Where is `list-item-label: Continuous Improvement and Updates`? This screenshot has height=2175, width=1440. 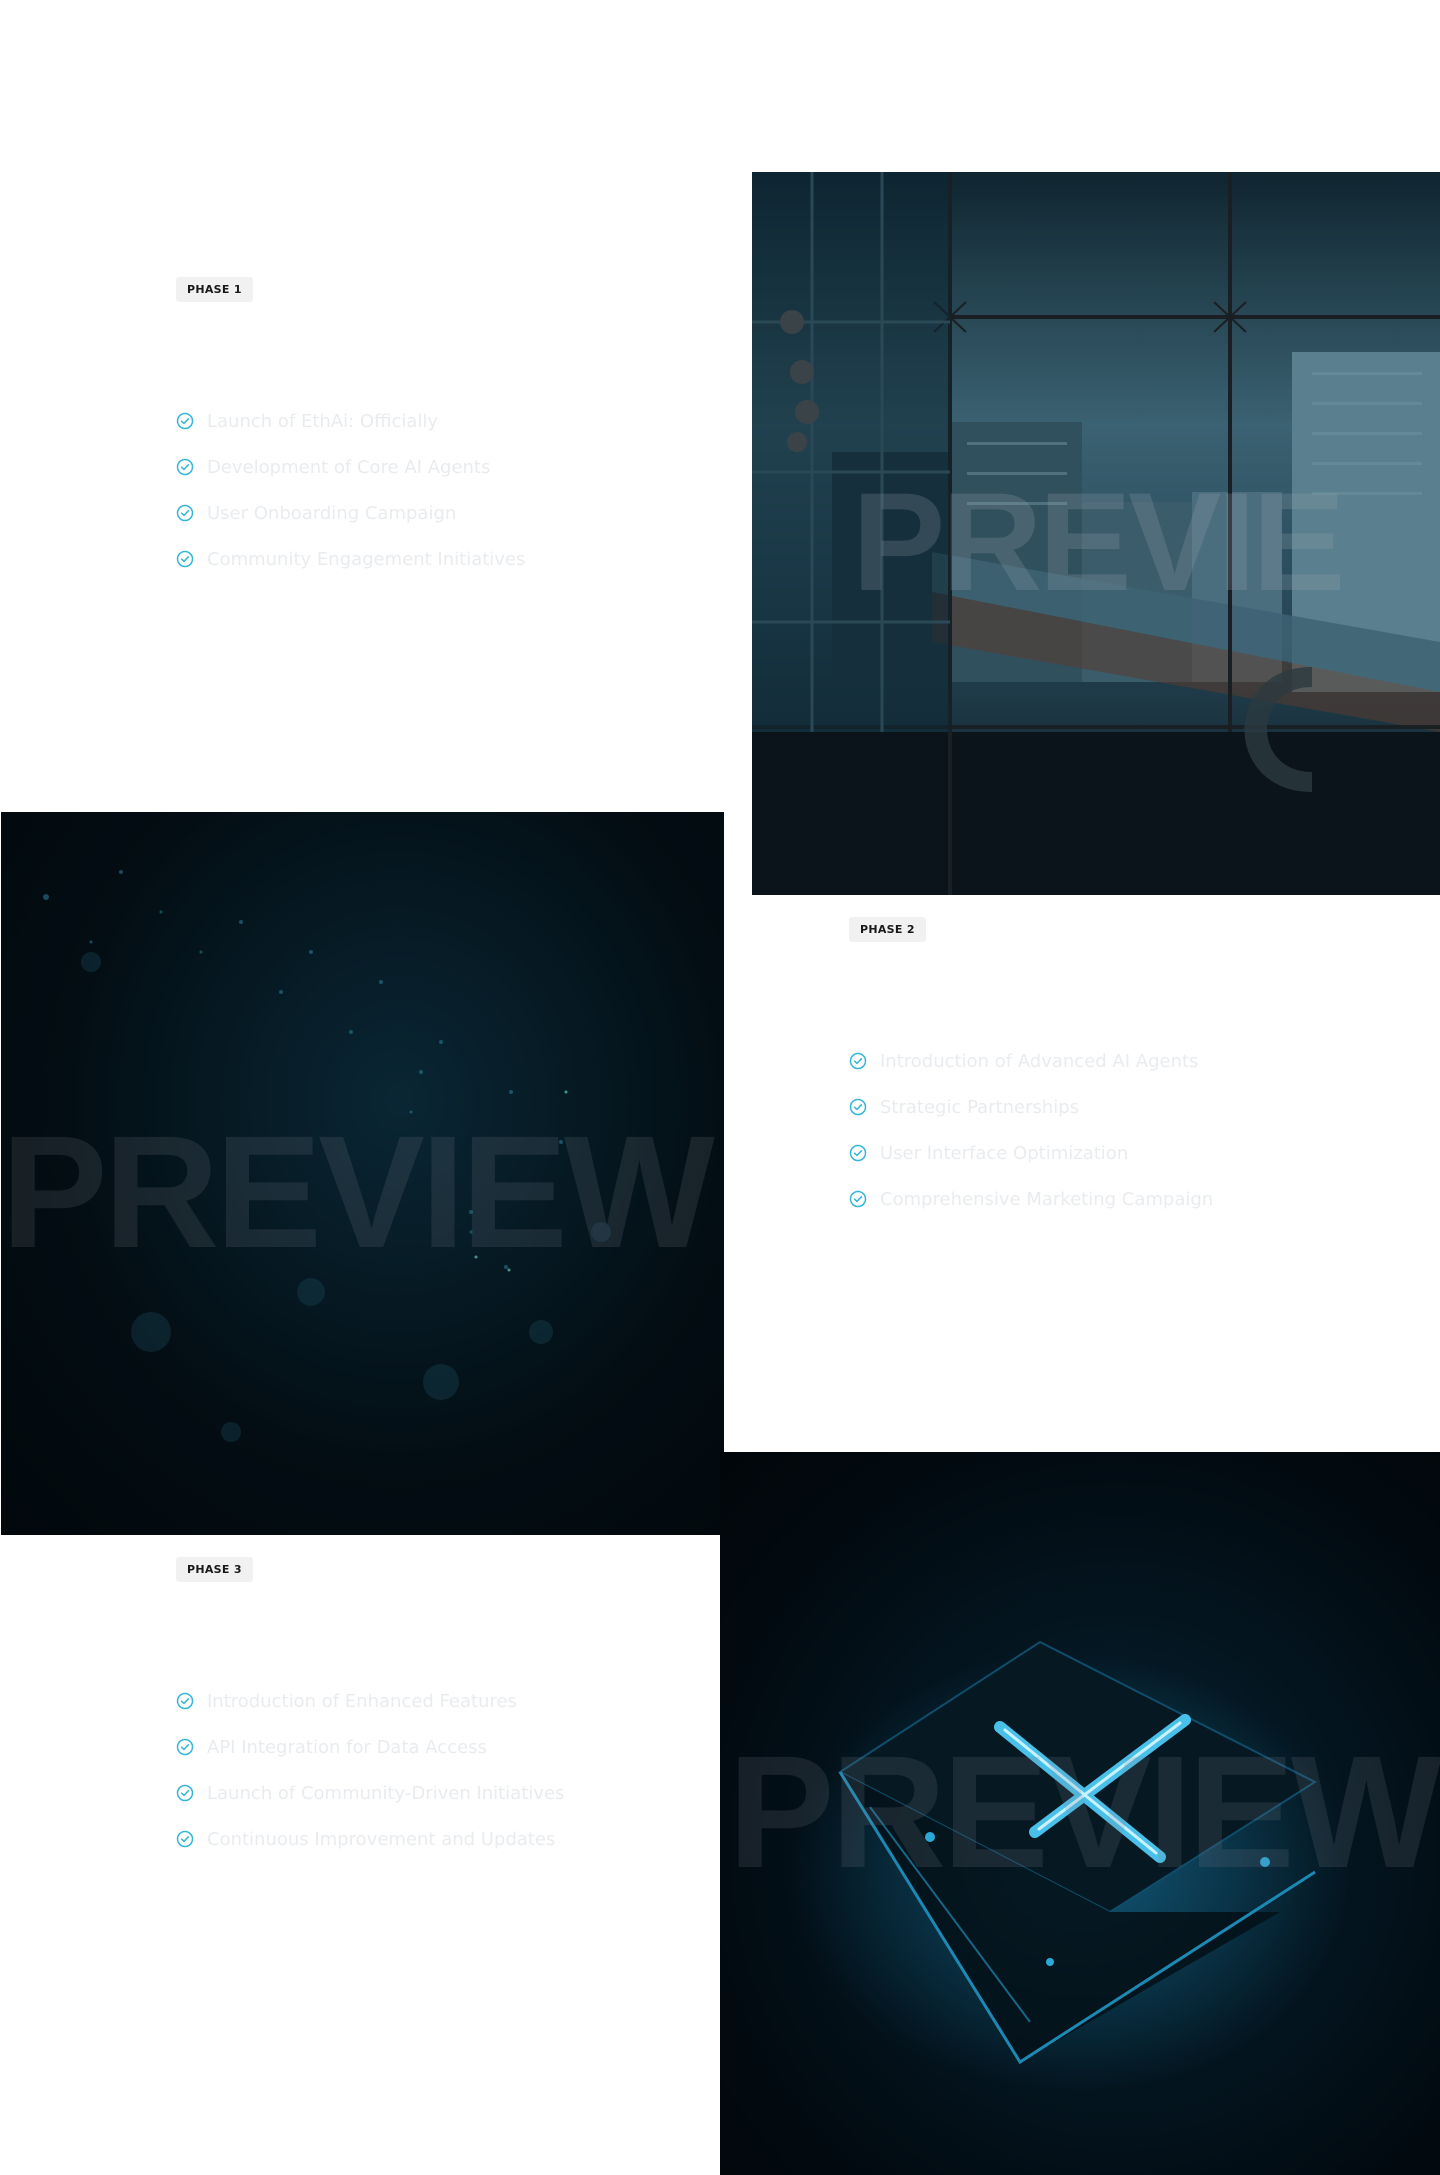 list-item-label: Continuous Improvement and Updates is located at coordinates (381, 1839).